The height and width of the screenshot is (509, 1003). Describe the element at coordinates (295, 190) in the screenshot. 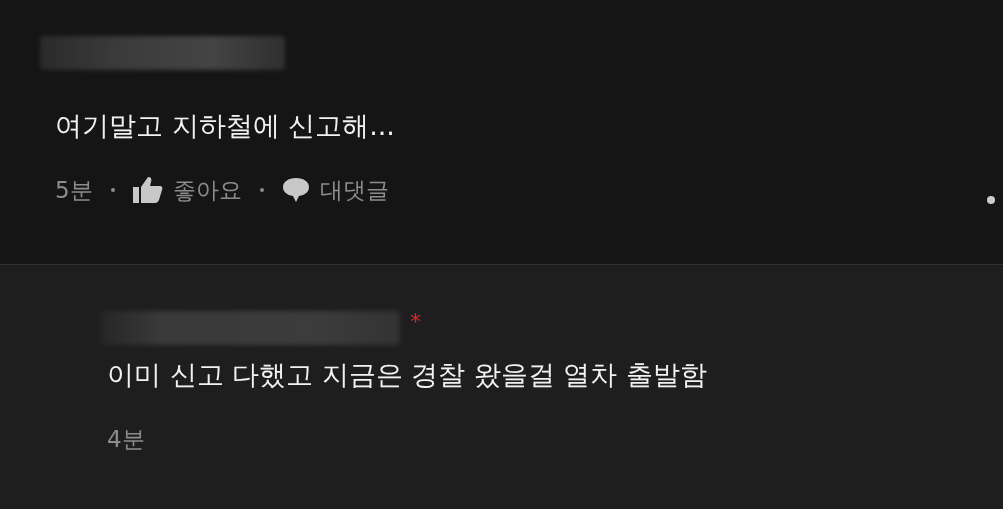

I see `speech-bubble-icon` at that location.